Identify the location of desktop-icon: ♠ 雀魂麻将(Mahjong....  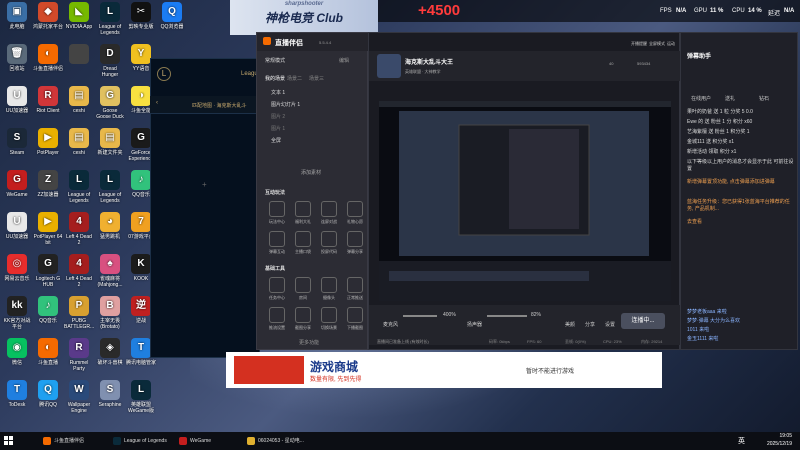
(110, 271).